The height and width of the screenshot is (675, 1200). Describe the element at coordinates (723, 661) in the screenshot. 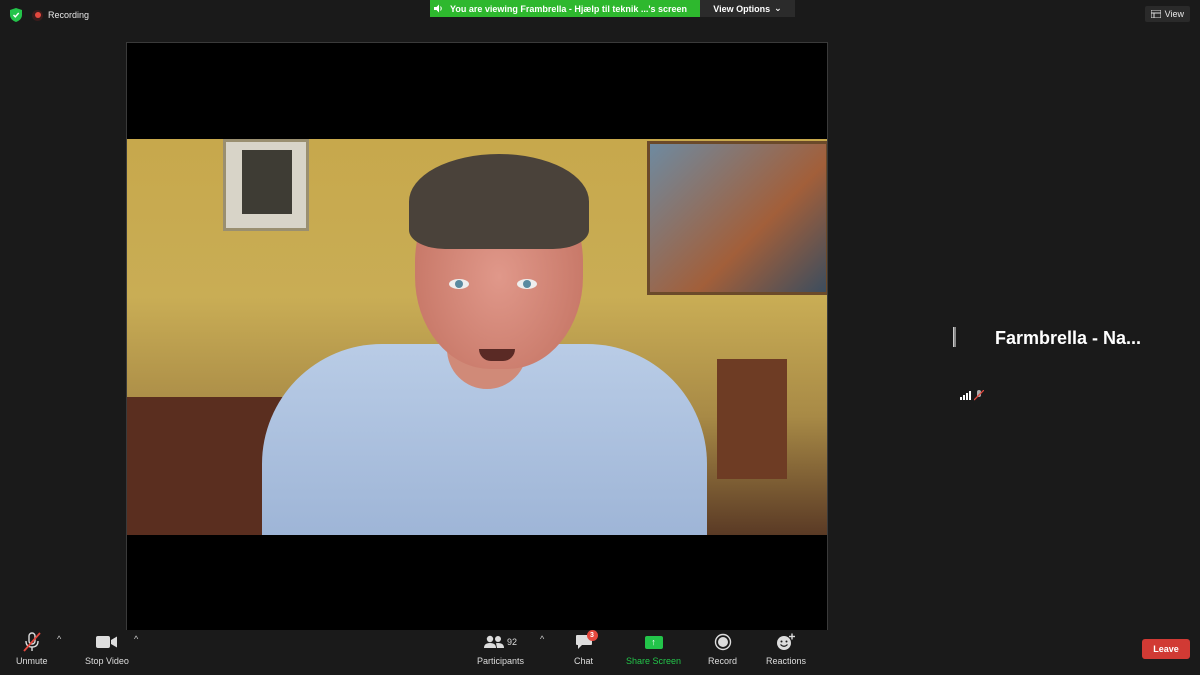

I see `record-label: Record` at that location.